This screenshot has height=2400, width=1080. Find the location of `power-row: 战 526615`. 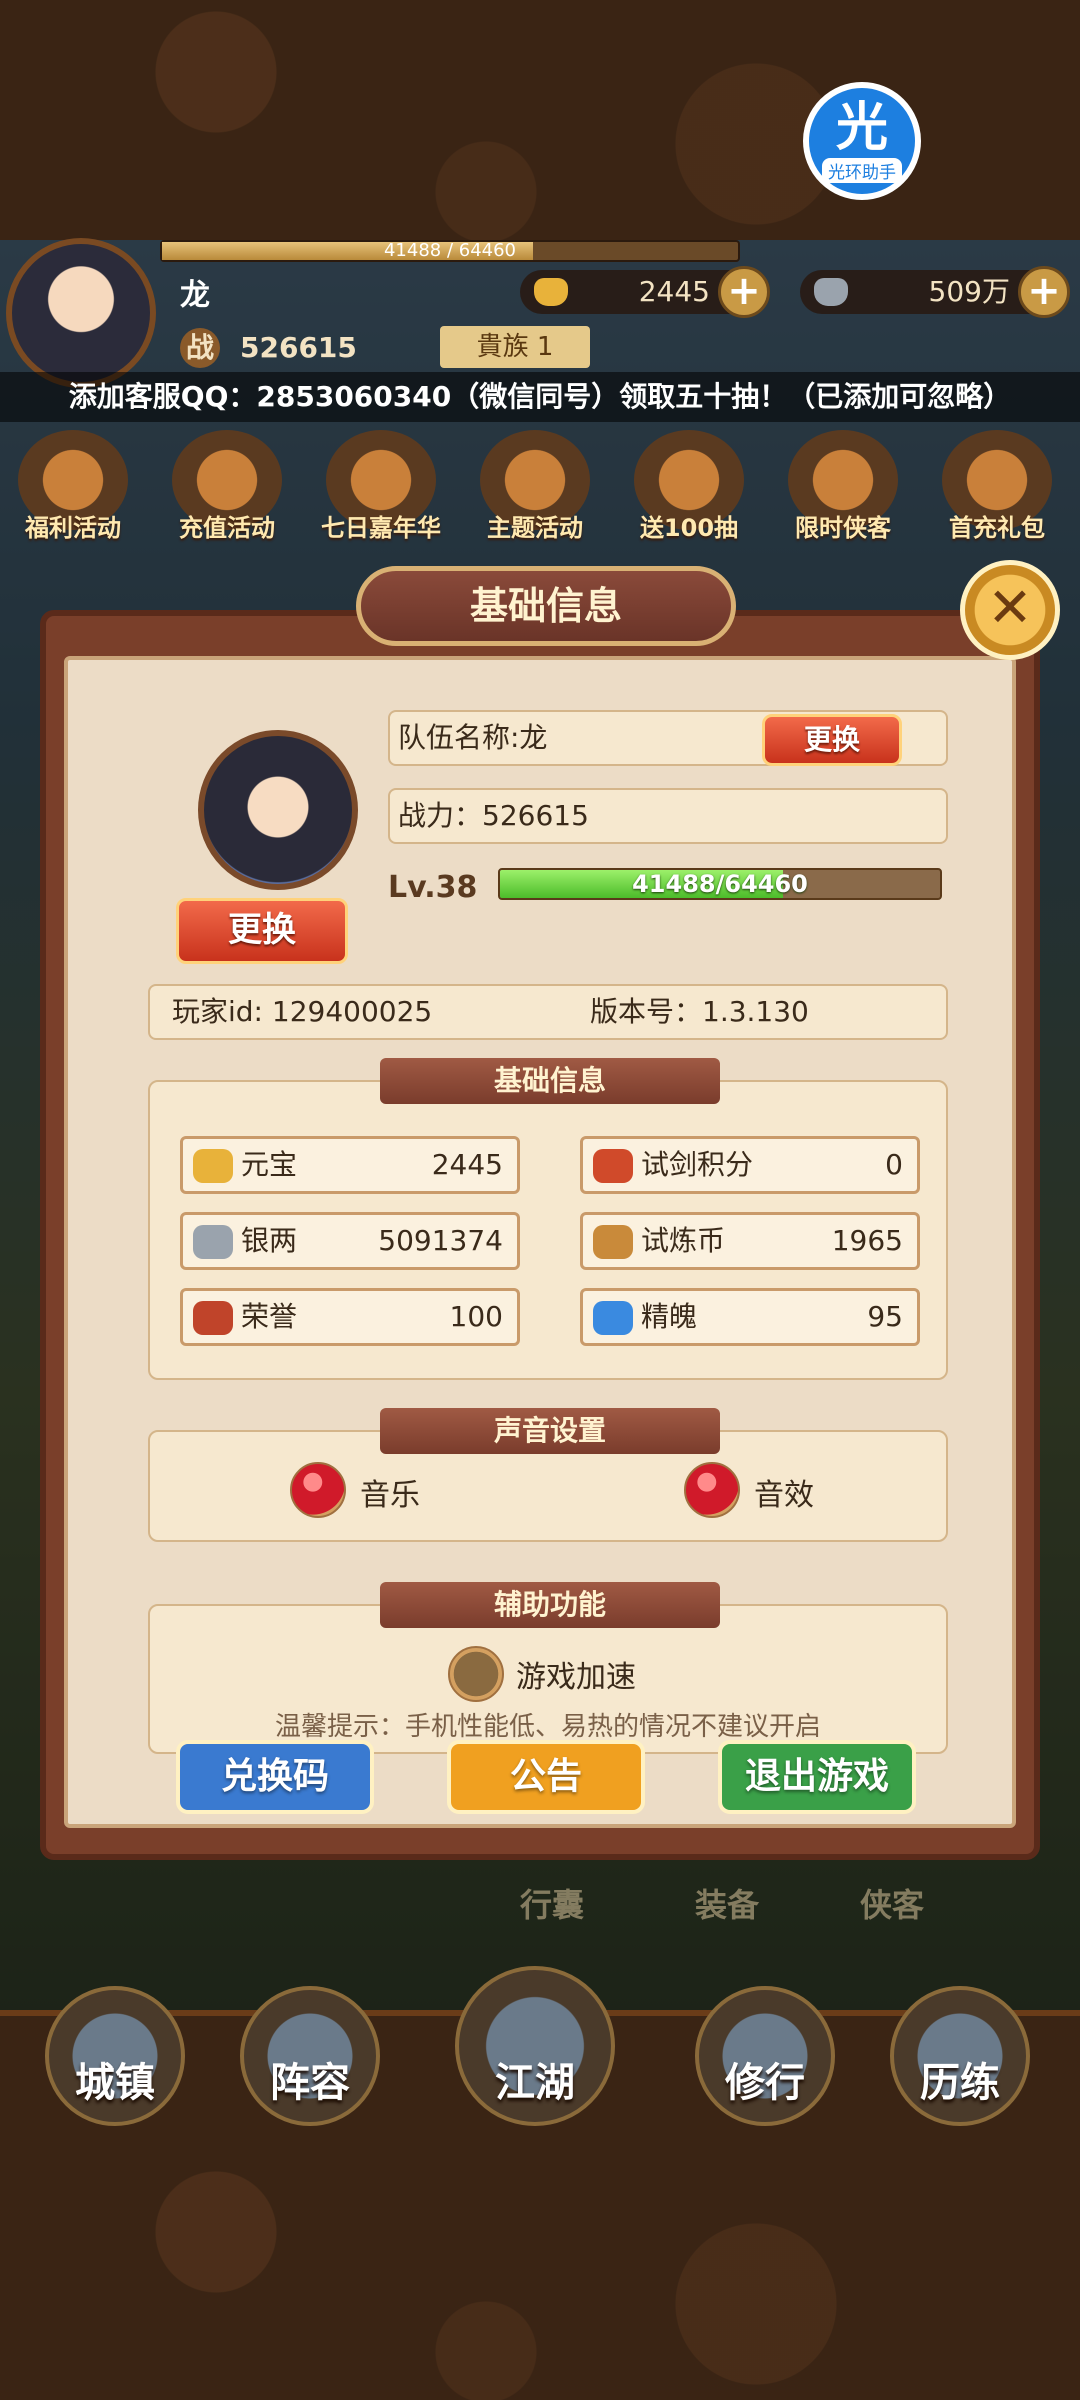

power-row: 战 526615 is located at coordinates (268, 348).